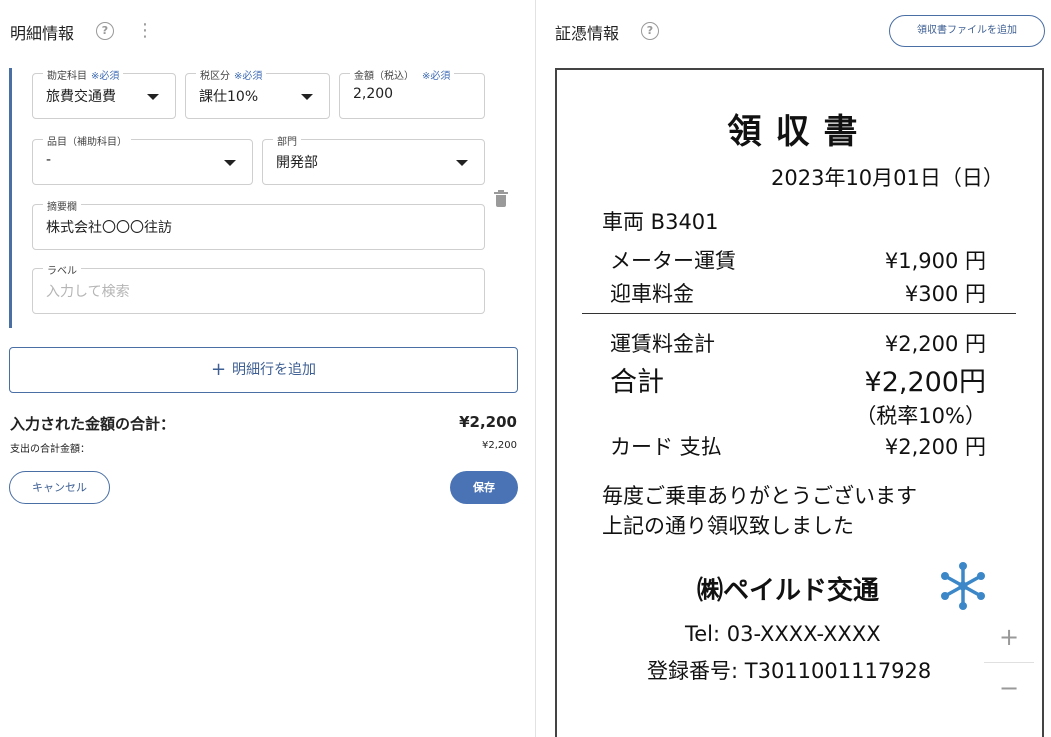  Describe the element at coordinates (799, 132) in the screenshot. I see `receipt-title: 領収書` at that location.